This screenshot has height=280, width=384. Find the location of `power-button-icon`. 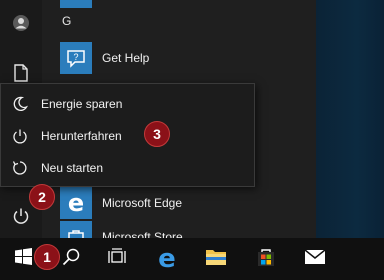

power-button-icon is located at coordinates (21, 216).